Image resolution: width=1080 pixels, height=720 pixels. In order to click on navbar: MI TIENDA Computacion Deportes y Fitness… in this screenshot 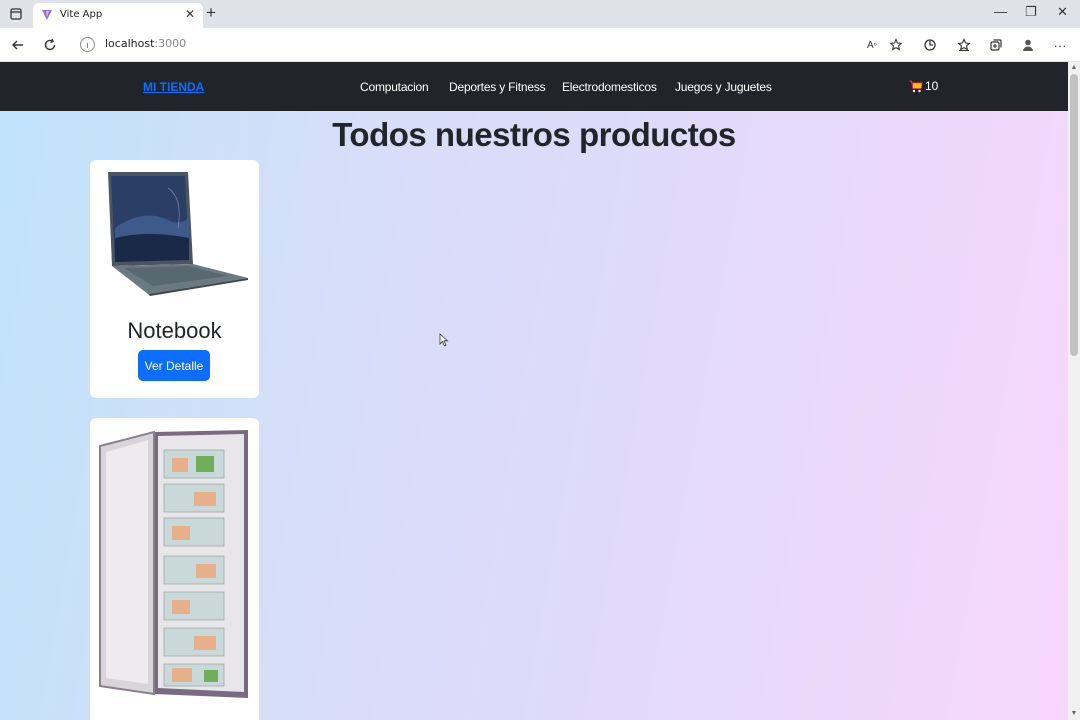, I will do `click(534, 86)`.